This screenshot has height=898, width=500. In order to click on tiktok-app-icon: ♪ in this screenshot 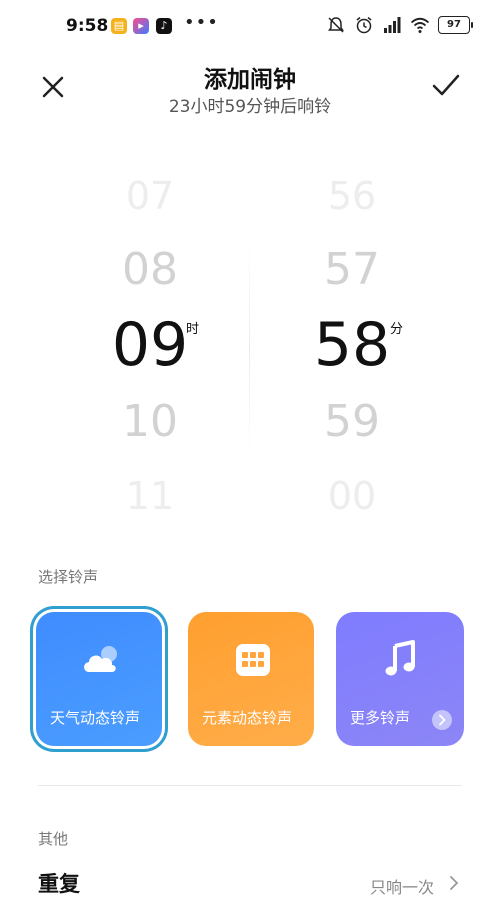, I will do `click(164, 26)`.